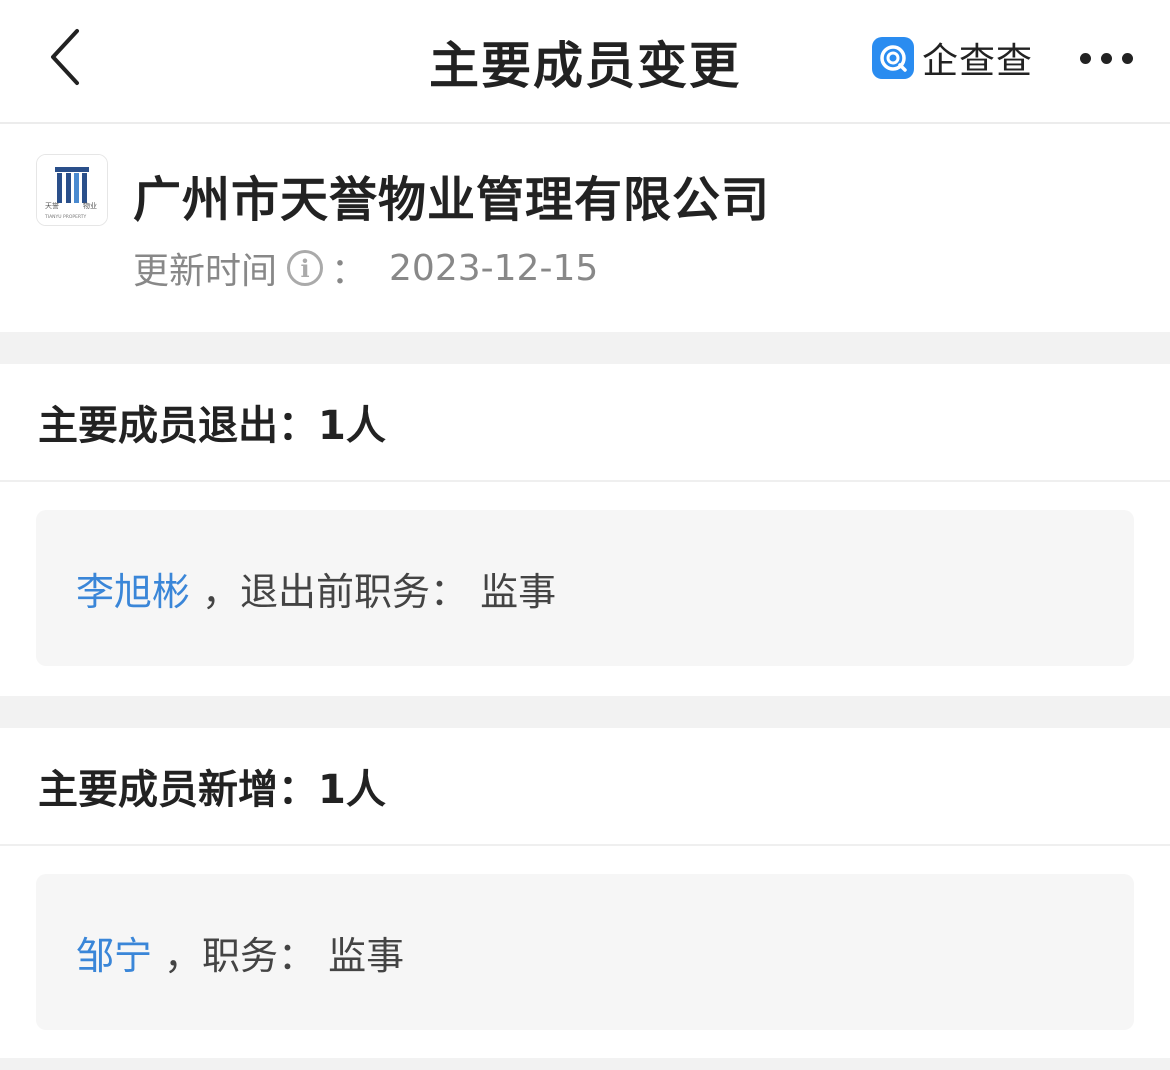 This screenshot has height=1070, width=1170. What do you see at coordinates (90, 205) in the screenshot?
I see `svg-text: 物业` at bounding box center [90, 205].